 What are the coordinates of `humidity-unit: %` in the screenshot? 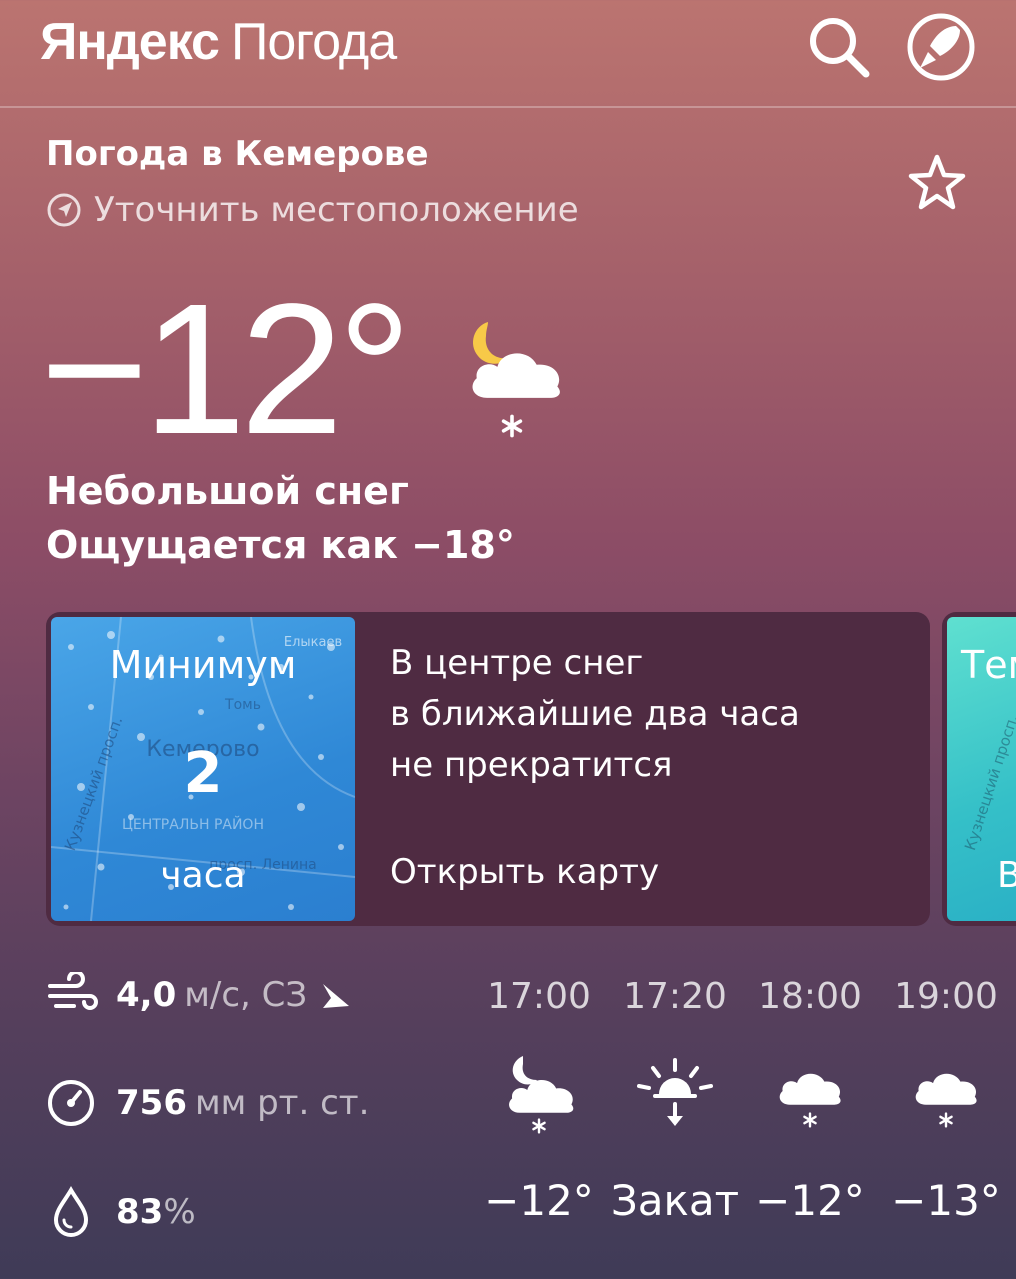 It's located at (179, 1212).